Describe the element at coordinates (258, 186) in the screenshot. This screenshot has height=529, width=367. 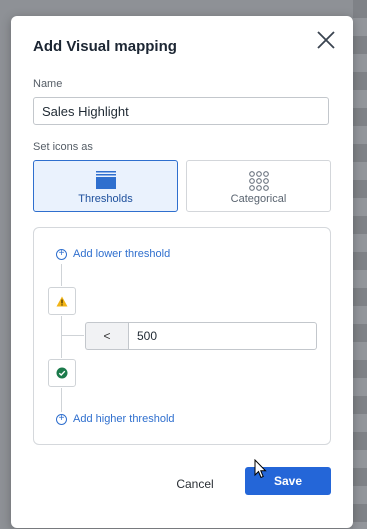
I see `categorical-option: Categorical` at that location.